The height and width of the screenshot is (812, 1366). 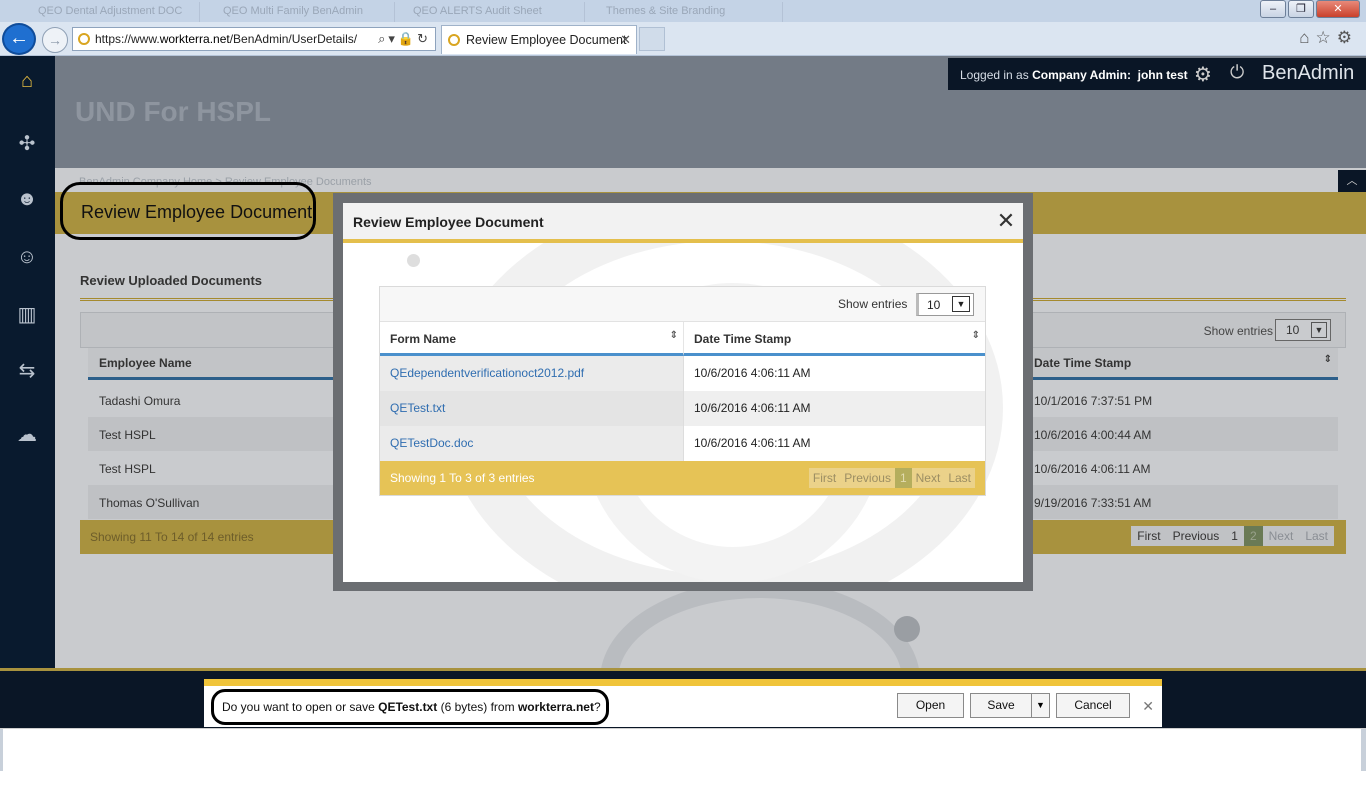 I want to click on settings-gear-icon: ⚙, so click(x=1203, y=74).